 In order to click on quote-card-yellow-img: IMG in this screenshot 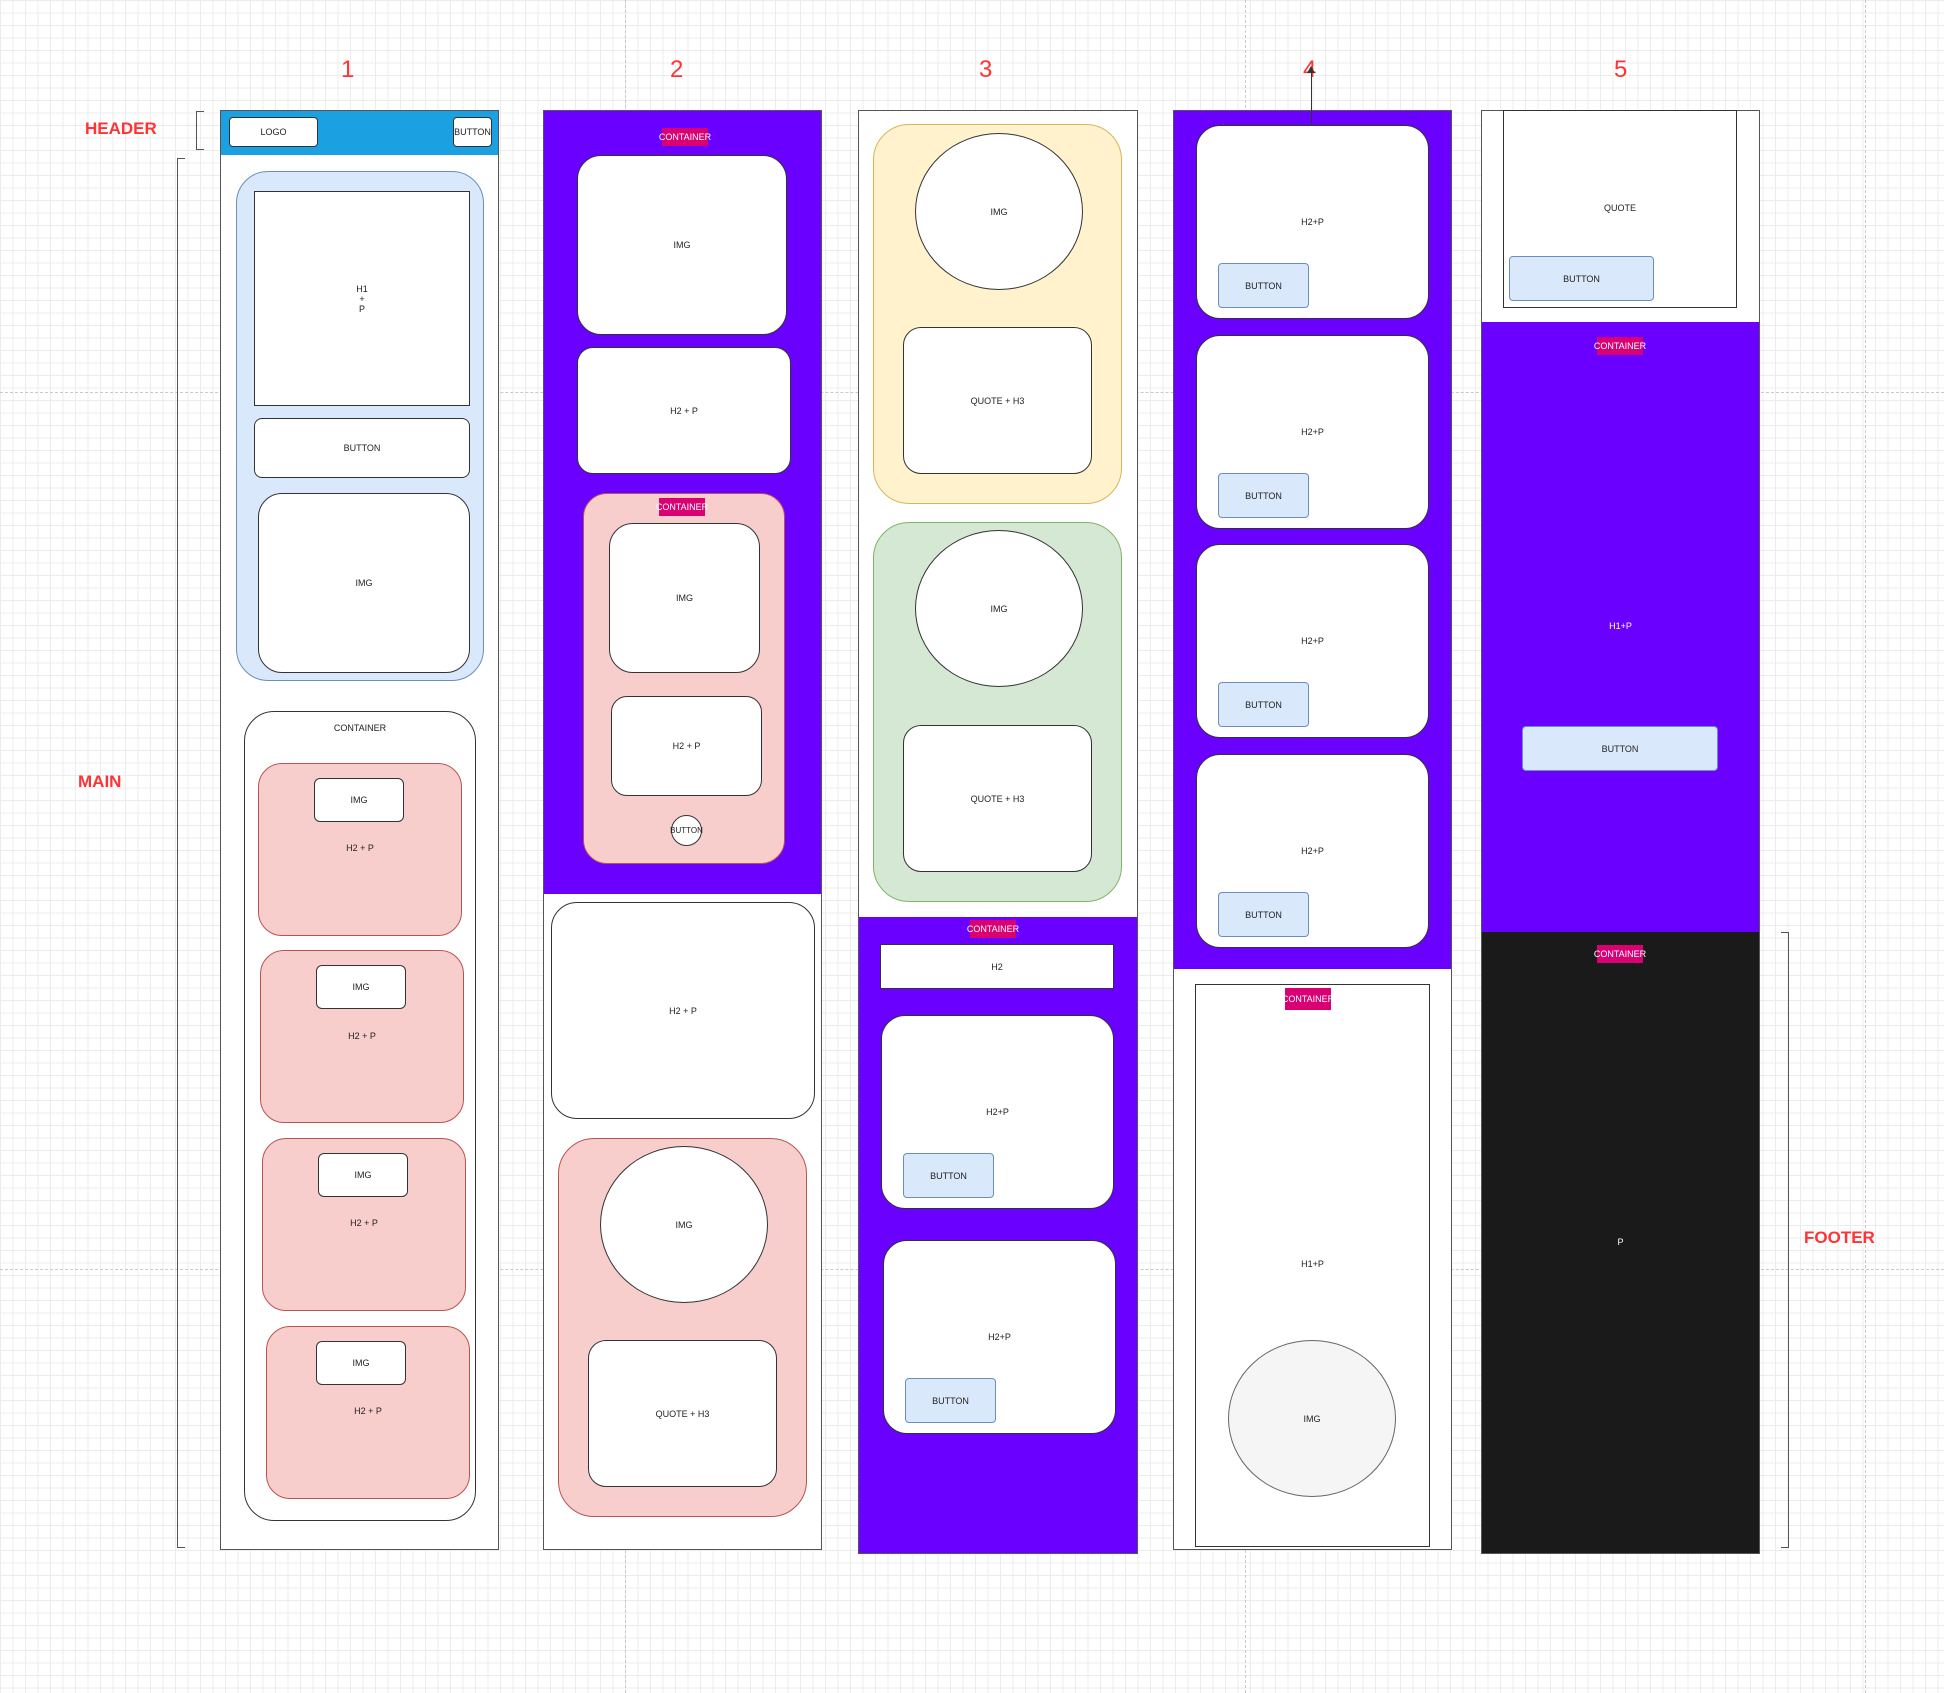, I will do `click(999, 211)`.